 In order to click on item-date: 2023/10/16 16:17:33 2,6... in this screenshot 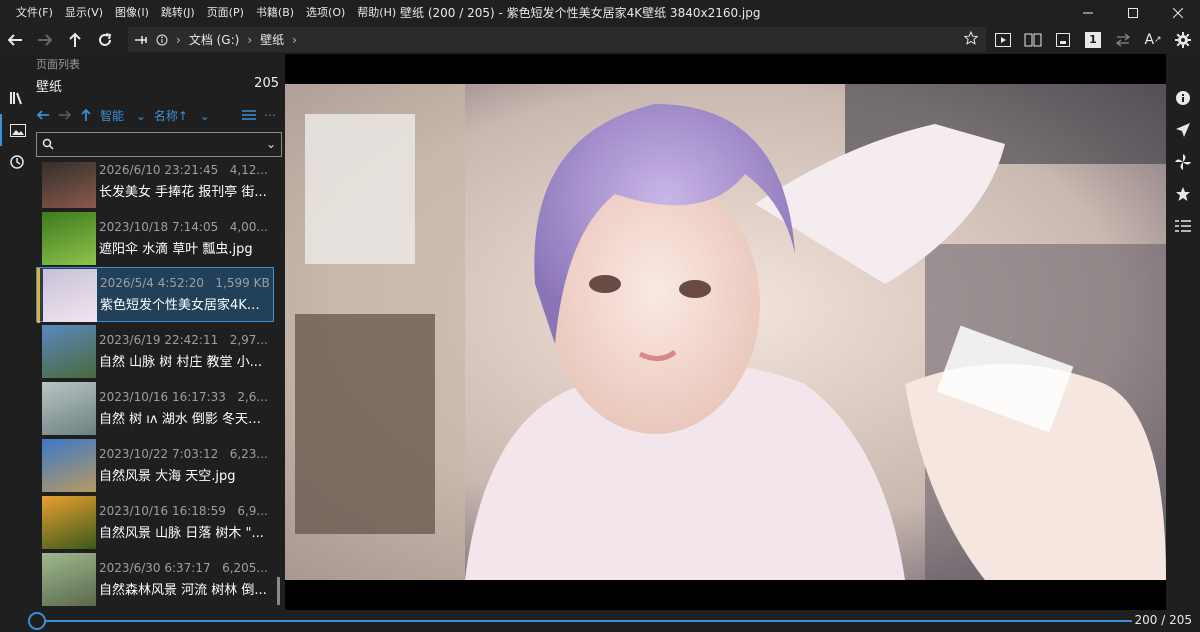, I will do `click(183, 397)`.